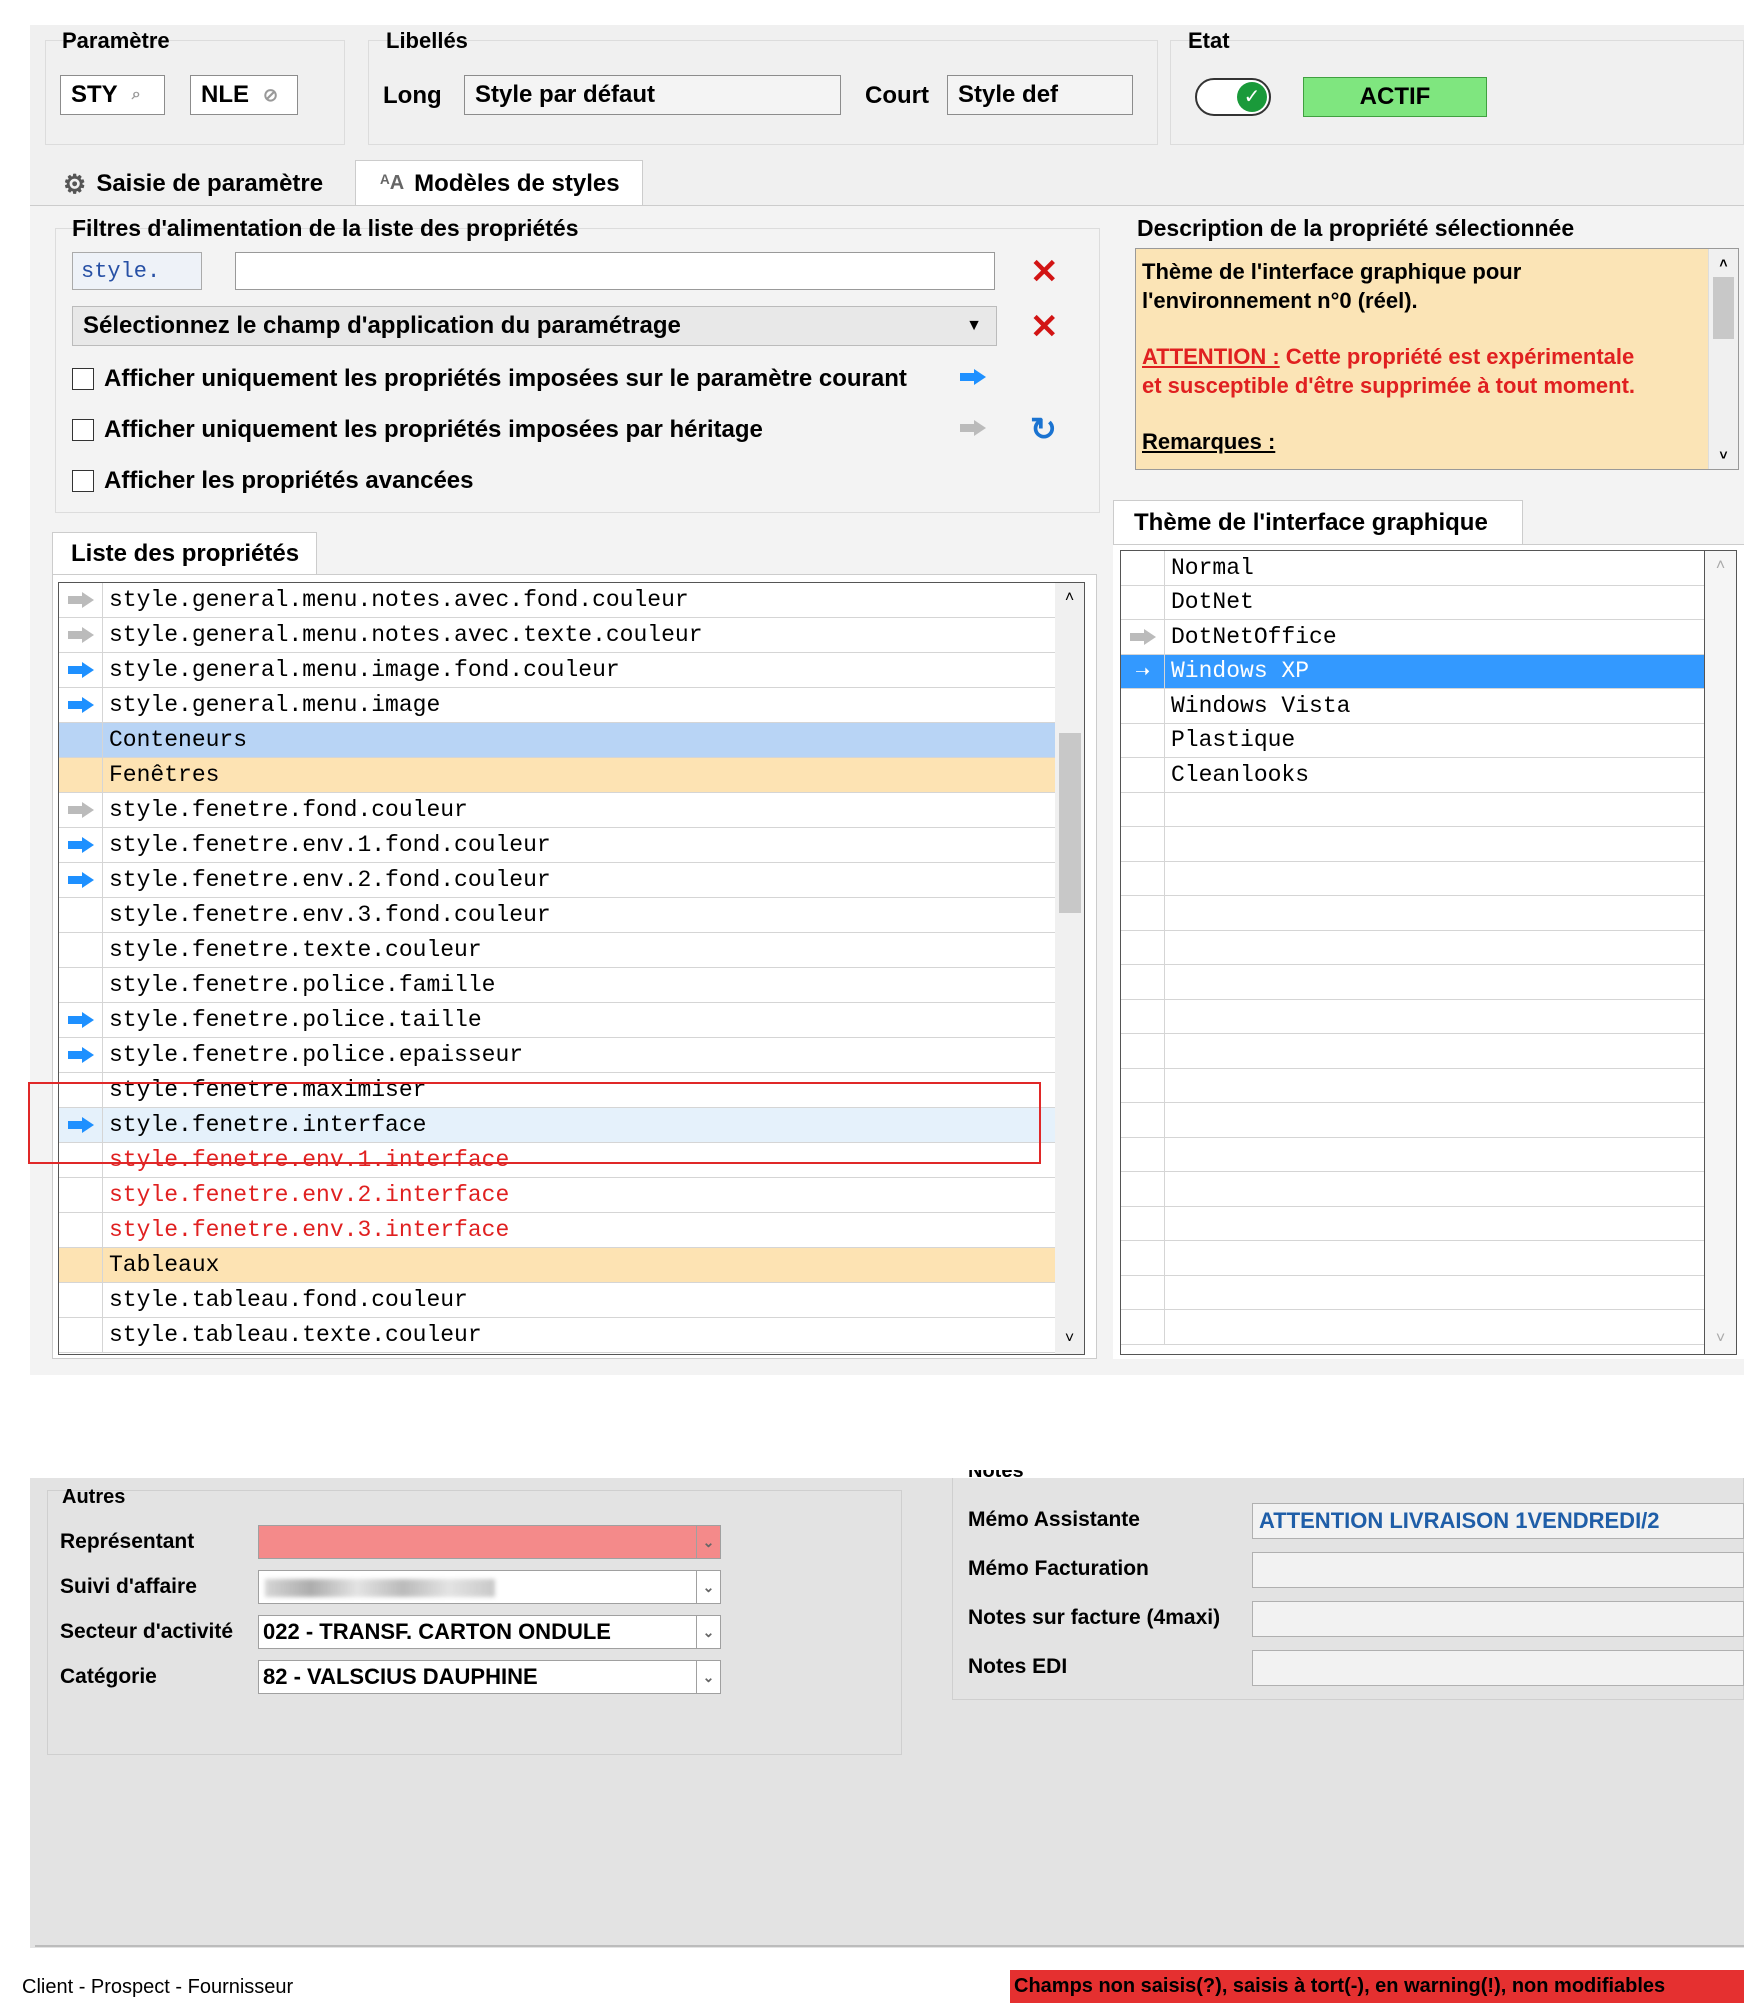 Image resolution: width=1744 pixels, height=2003 pixels. Describe the element at coordinates (558, 740) in the screenshot. I see `group-row: Conteneurs` at that location.